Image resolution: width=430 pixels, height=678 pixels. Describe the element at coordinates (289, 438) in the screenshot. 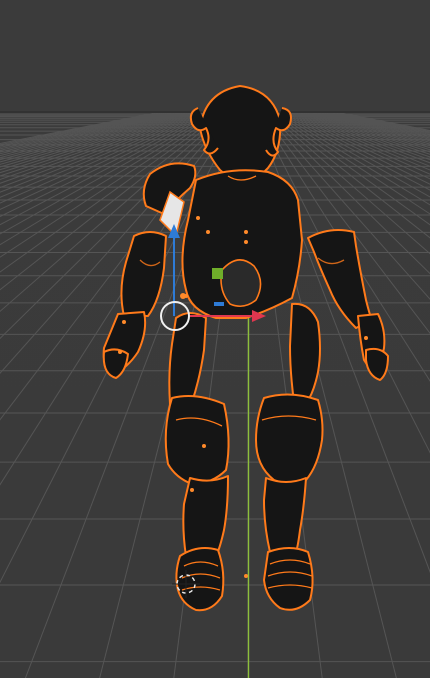

I see `right-thigh` at that location.